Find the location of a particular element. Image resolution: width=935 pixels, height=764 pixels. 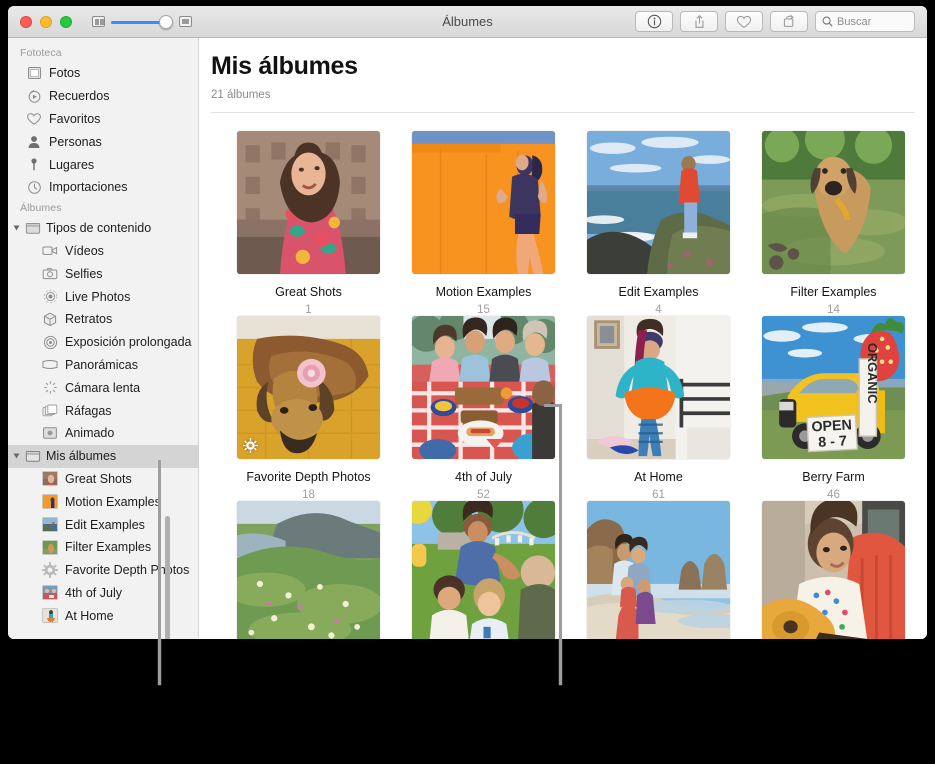

album-cell: Filter Examples 14 is located at coordinates (833, 223).